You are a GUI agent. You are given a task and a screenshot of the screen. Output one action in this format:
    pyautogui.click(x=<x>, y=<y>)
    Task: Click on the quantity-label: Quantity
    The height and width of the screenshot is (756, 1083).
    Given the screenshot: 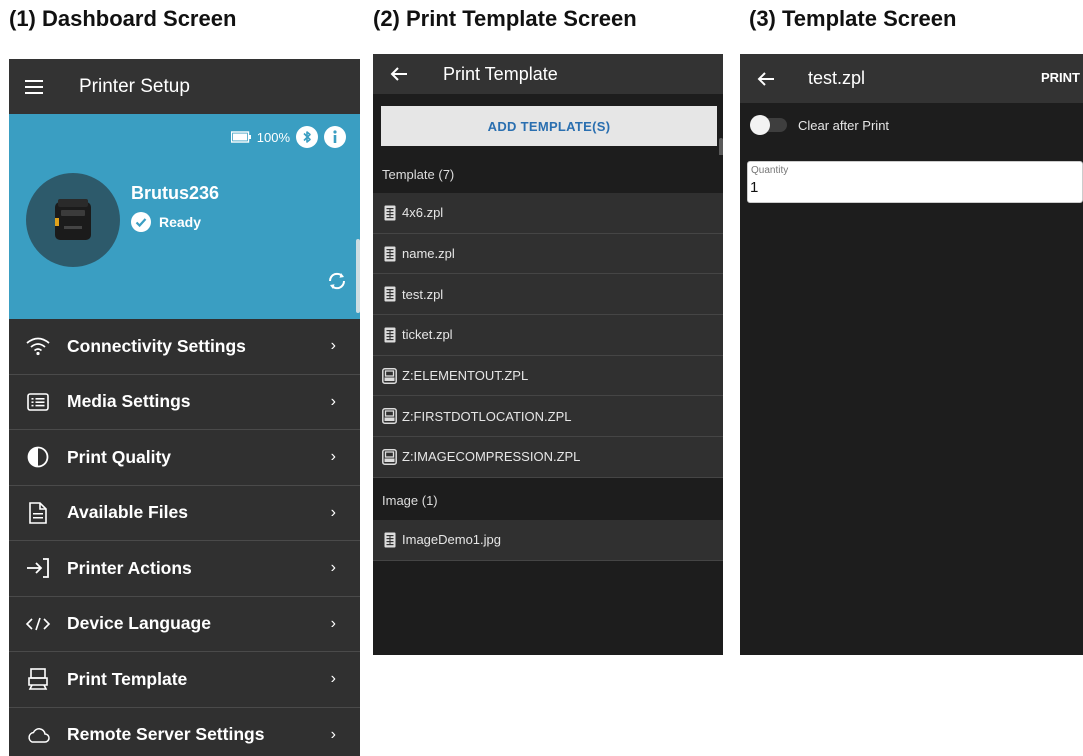 What is the action you would take?
    pyautogui.click(x=770, y=170)
    